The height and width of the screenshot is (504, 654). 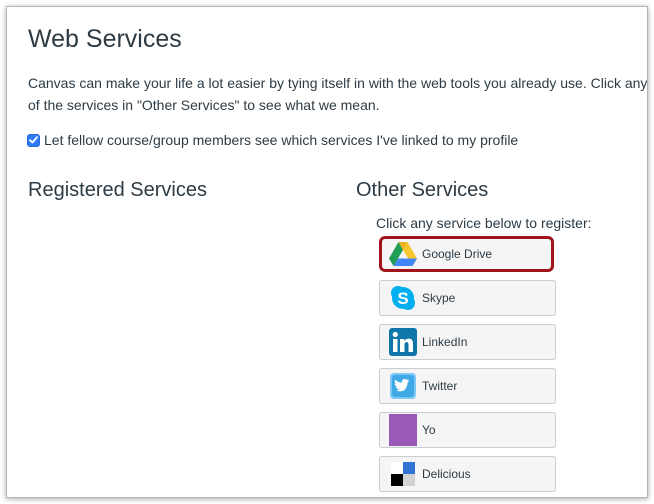 I want to click on google-drive-button: Google Drive, so click(x=466, y=254).